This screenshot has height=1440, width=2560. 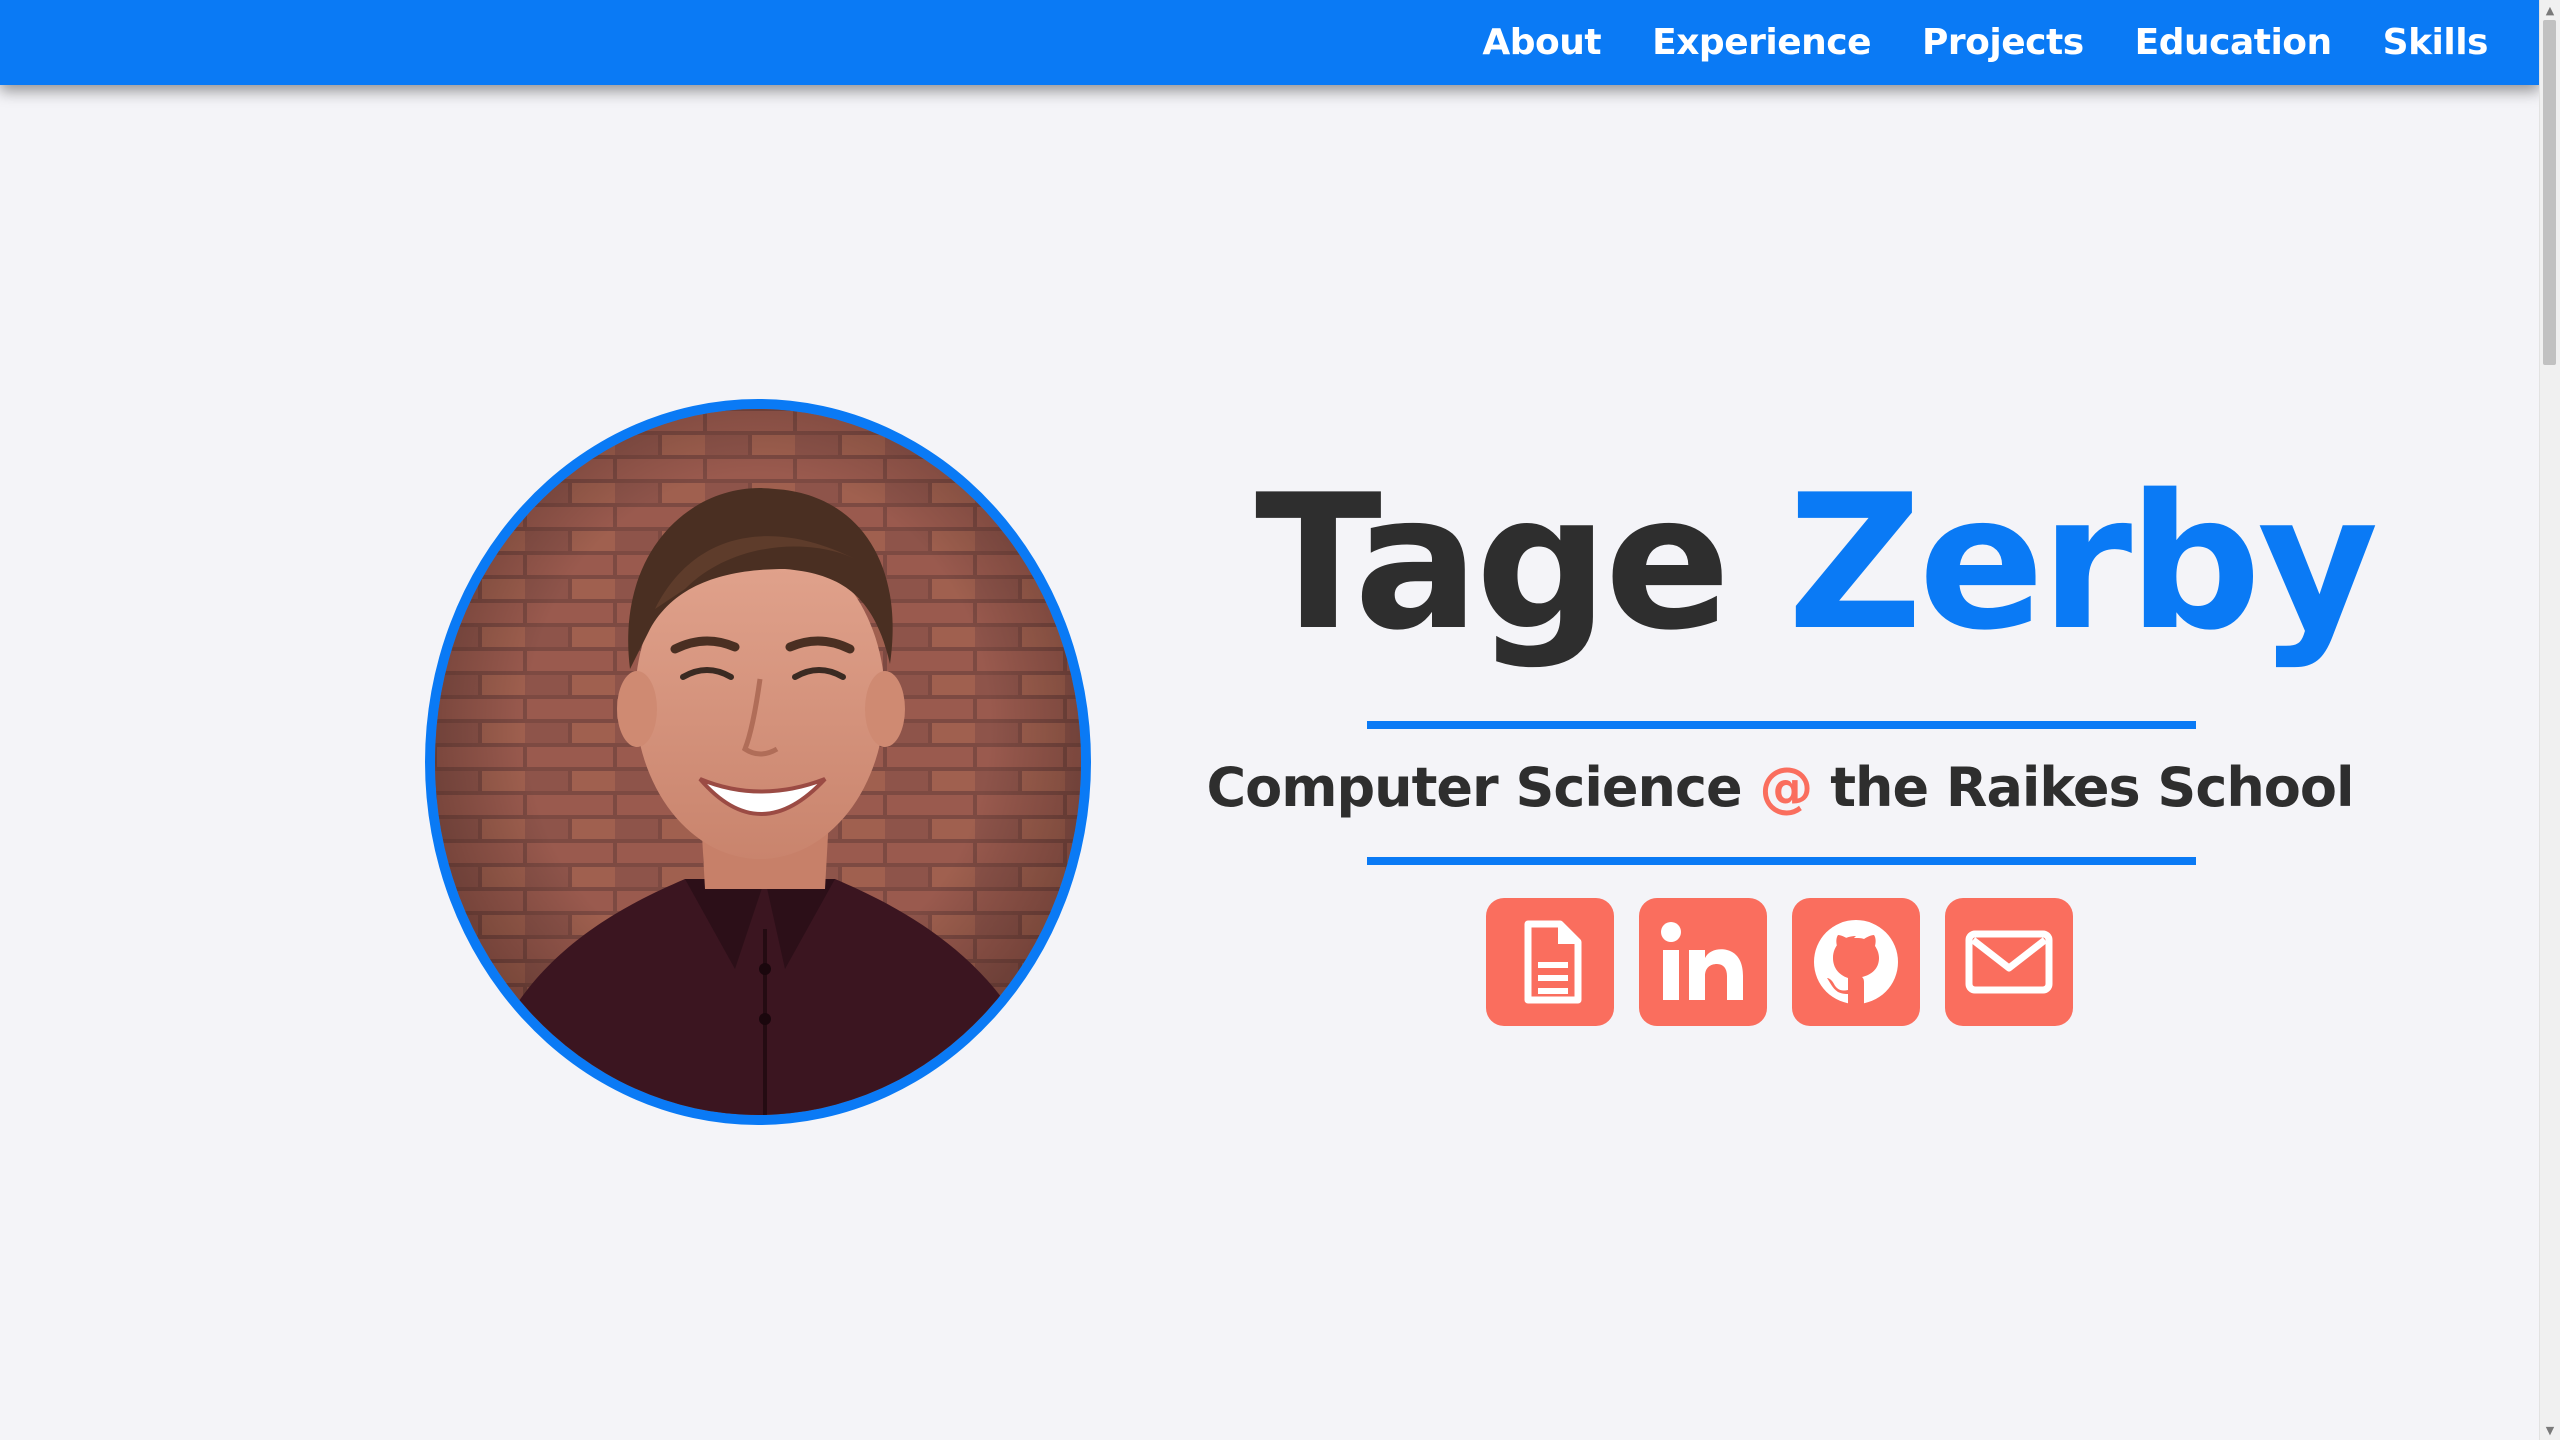 What do you see at coordinates (2549, 720) in the screenshot?
I see `vertical-scrollbar: ▲ ▼` at bounding box center [2549, 720].